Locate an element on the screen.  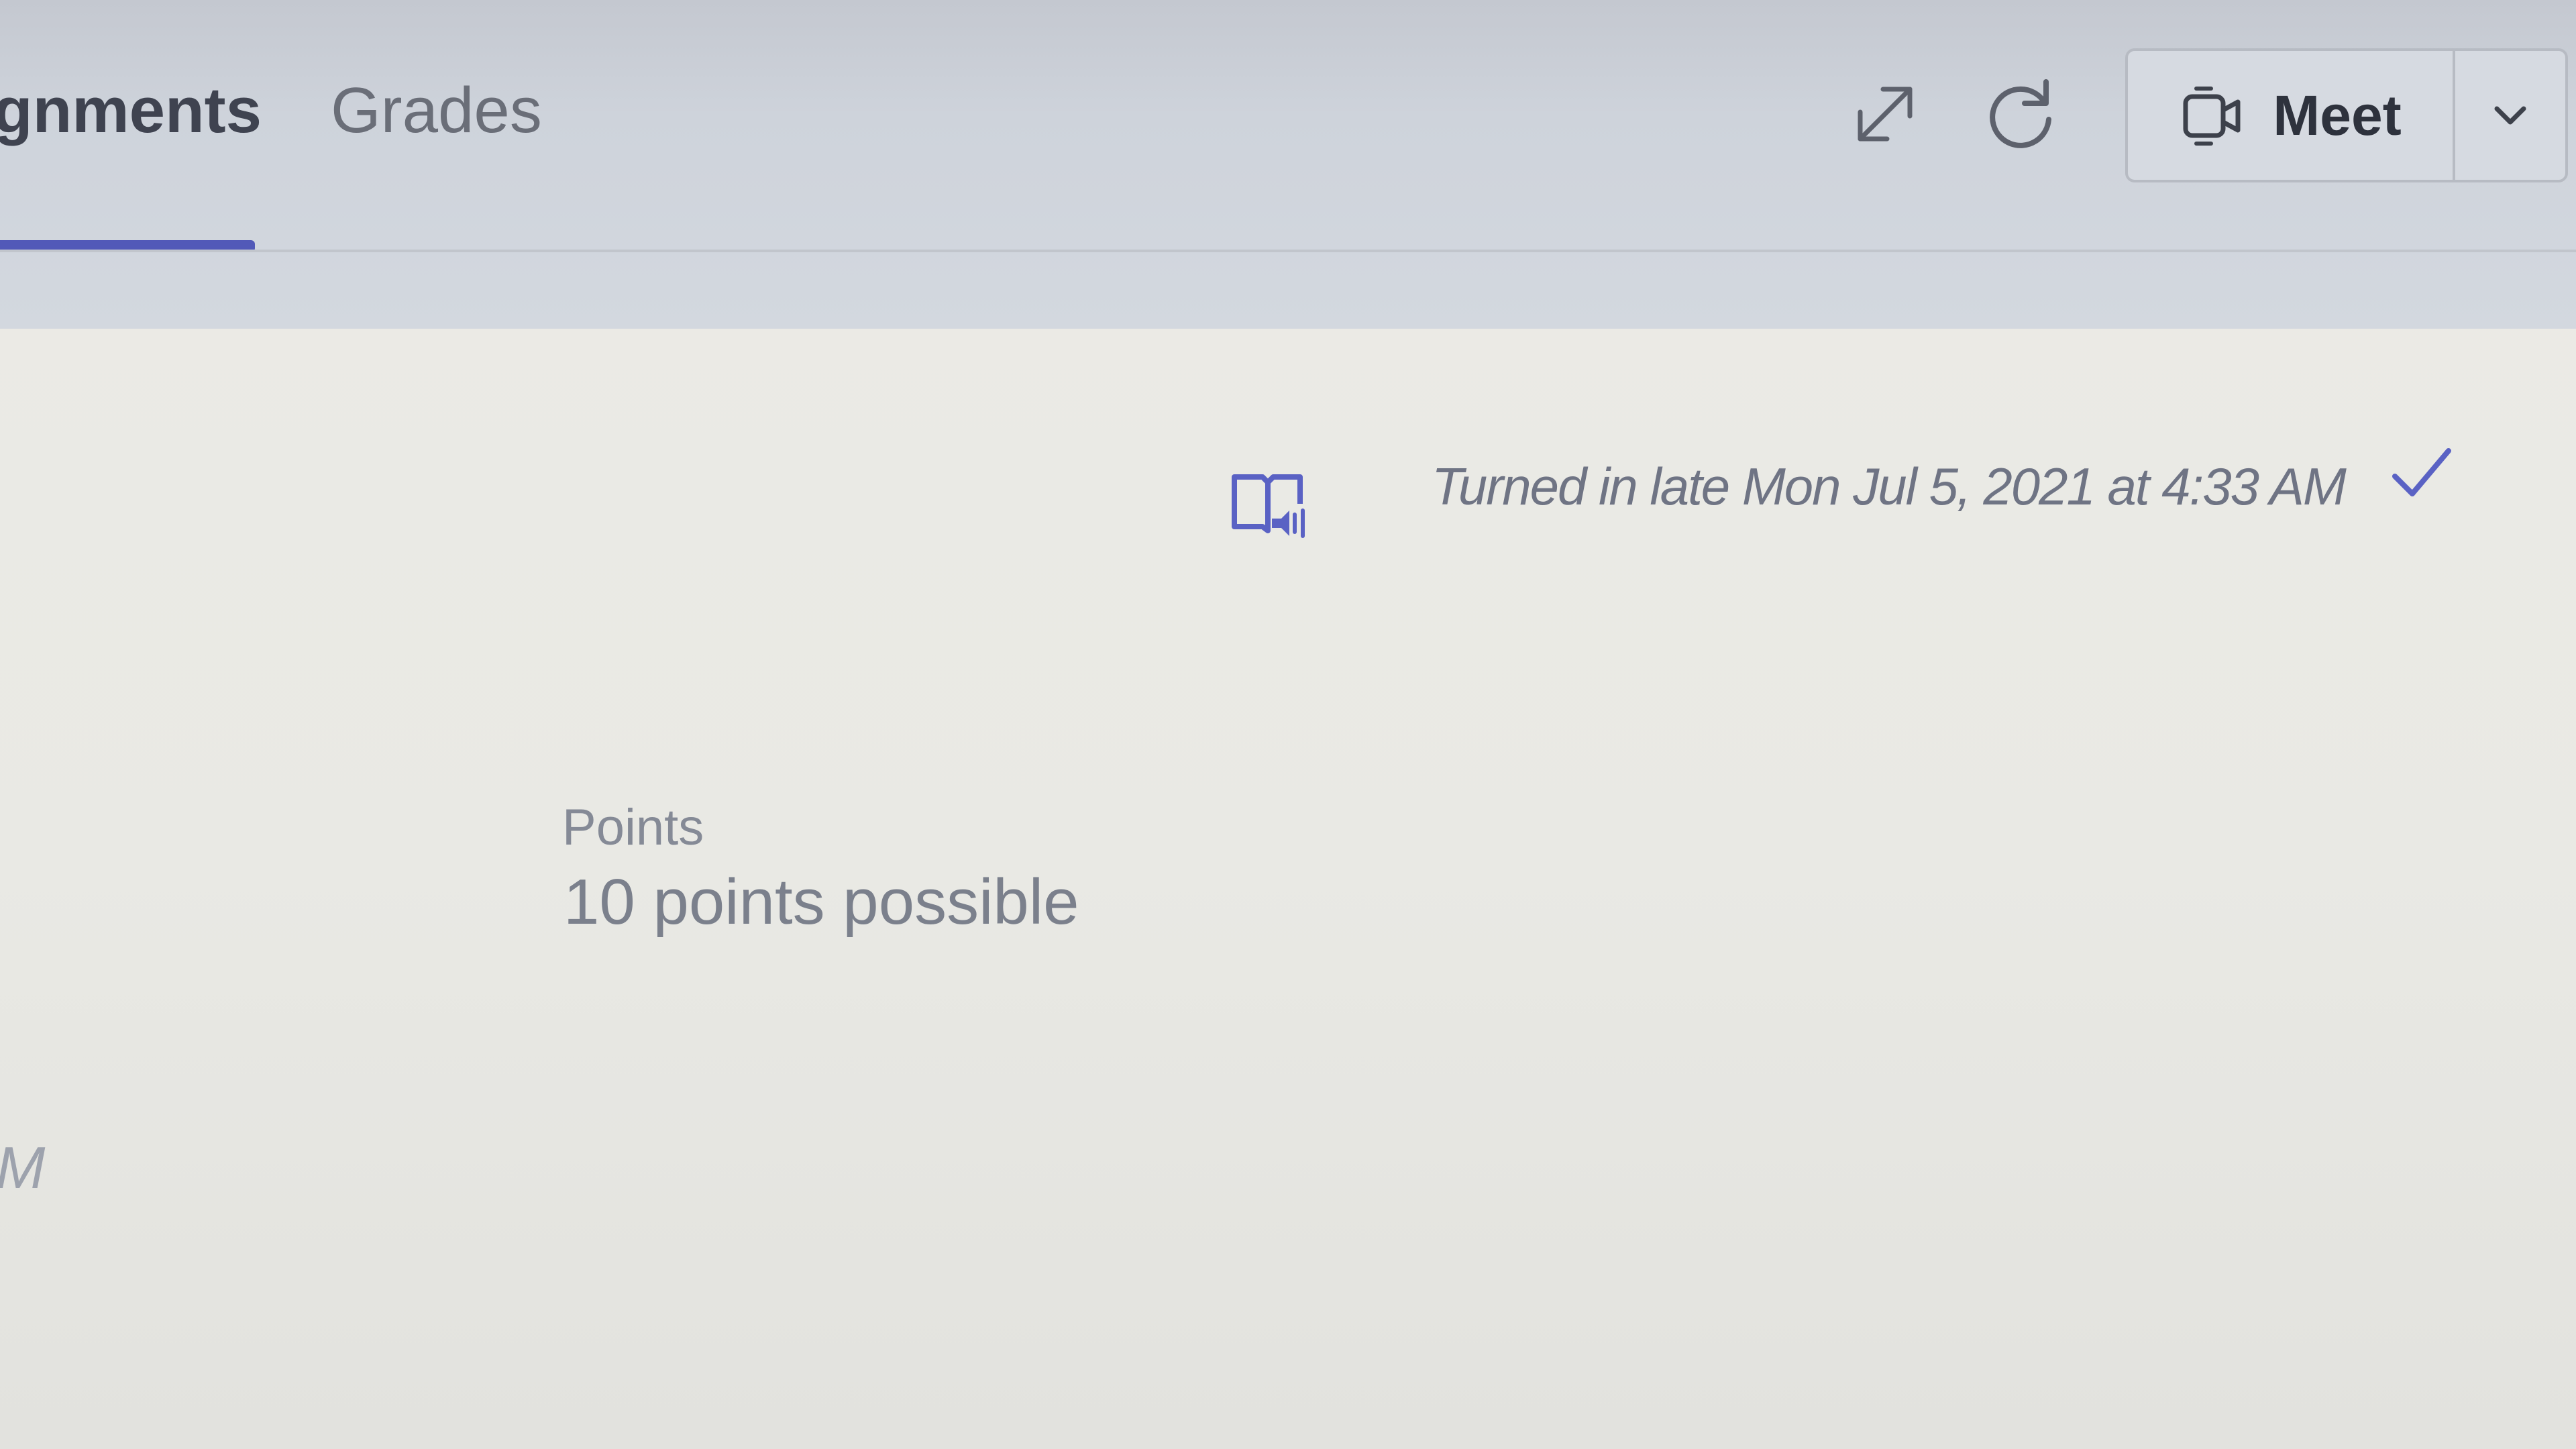
submission-check is located at coordinates (2421, 474).